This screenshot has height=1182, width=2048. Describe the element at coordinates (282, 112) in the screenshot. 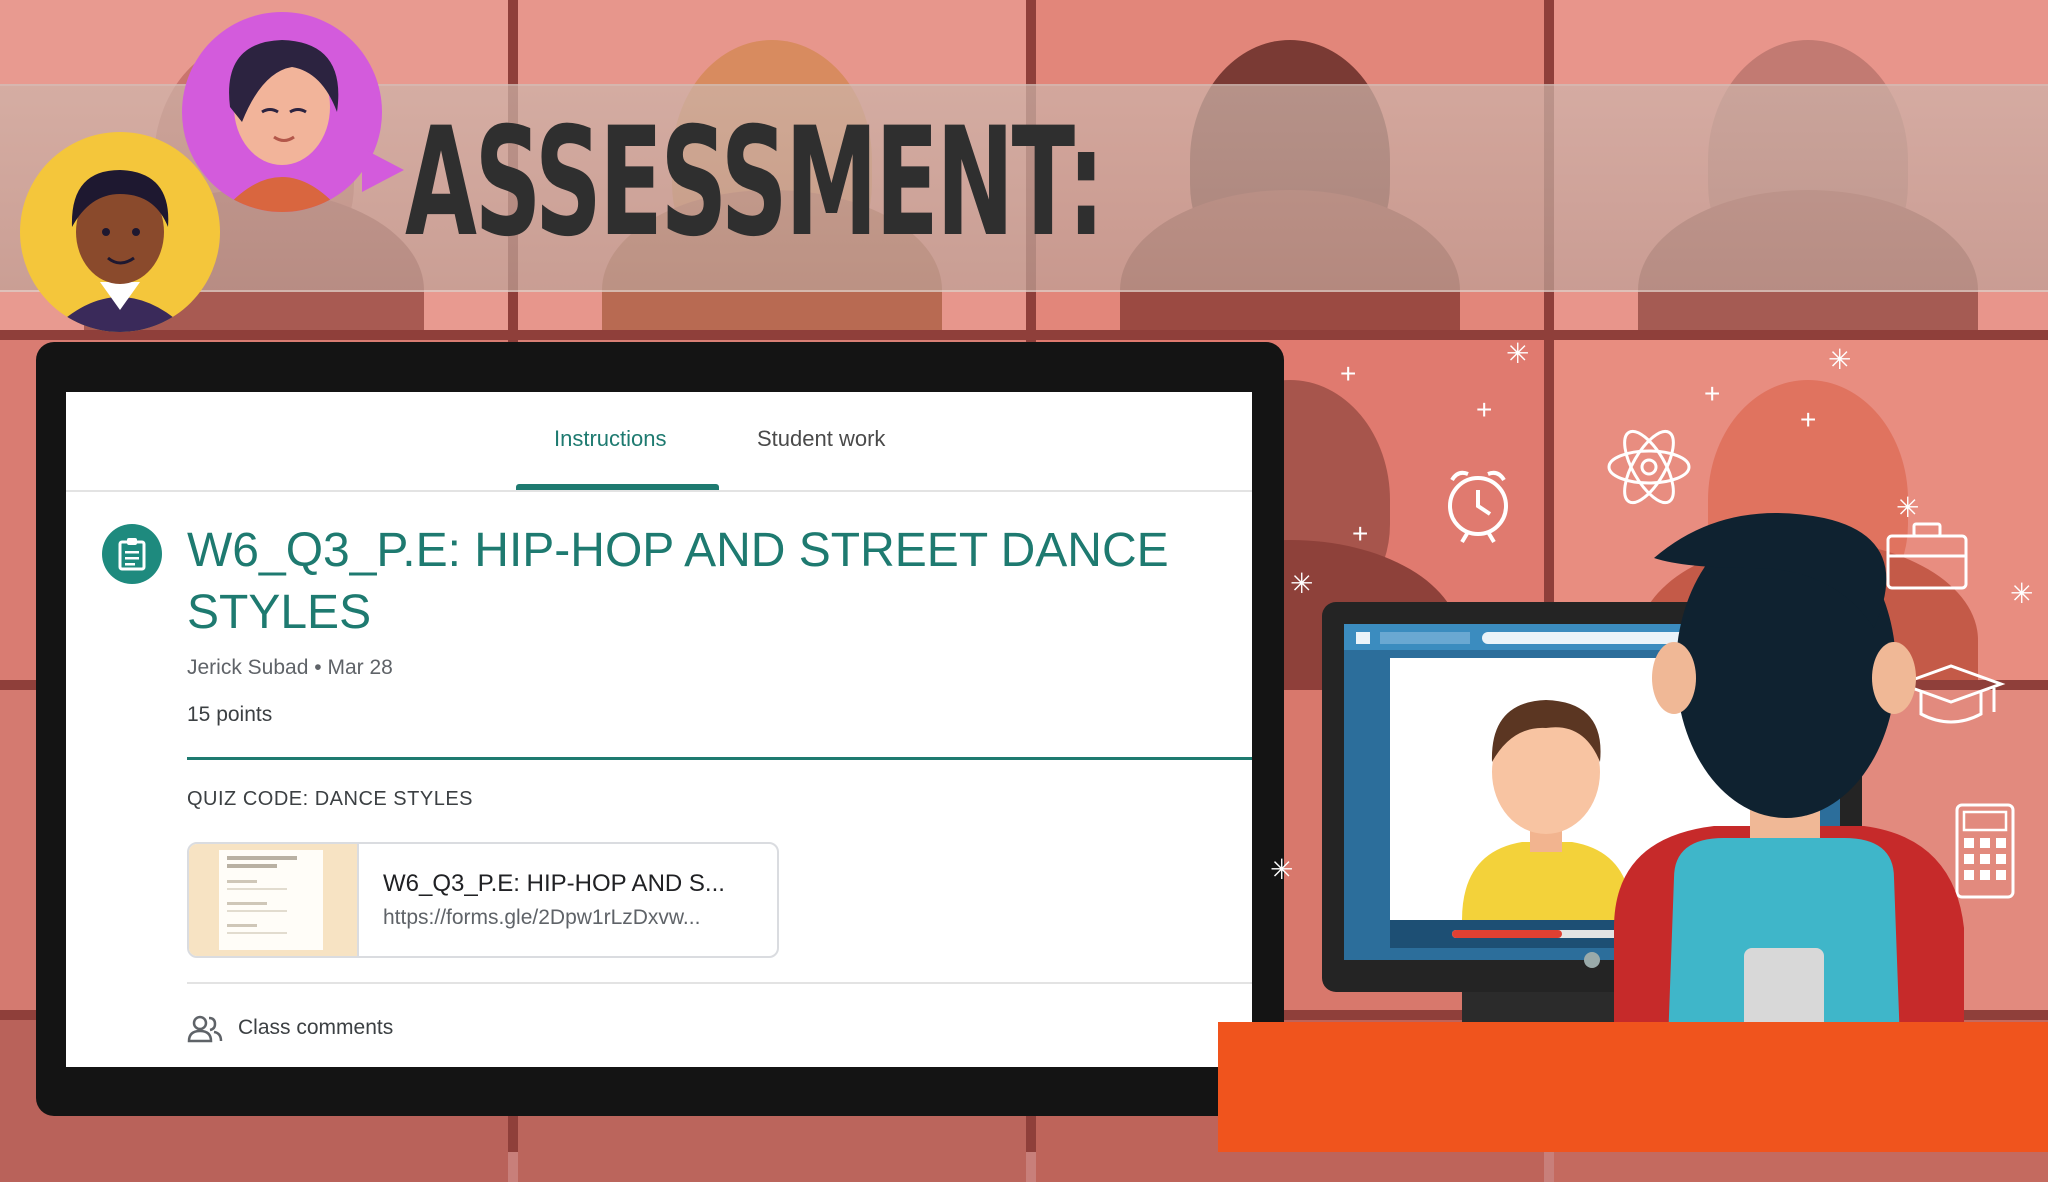

I see `avatar-woman` at that location.